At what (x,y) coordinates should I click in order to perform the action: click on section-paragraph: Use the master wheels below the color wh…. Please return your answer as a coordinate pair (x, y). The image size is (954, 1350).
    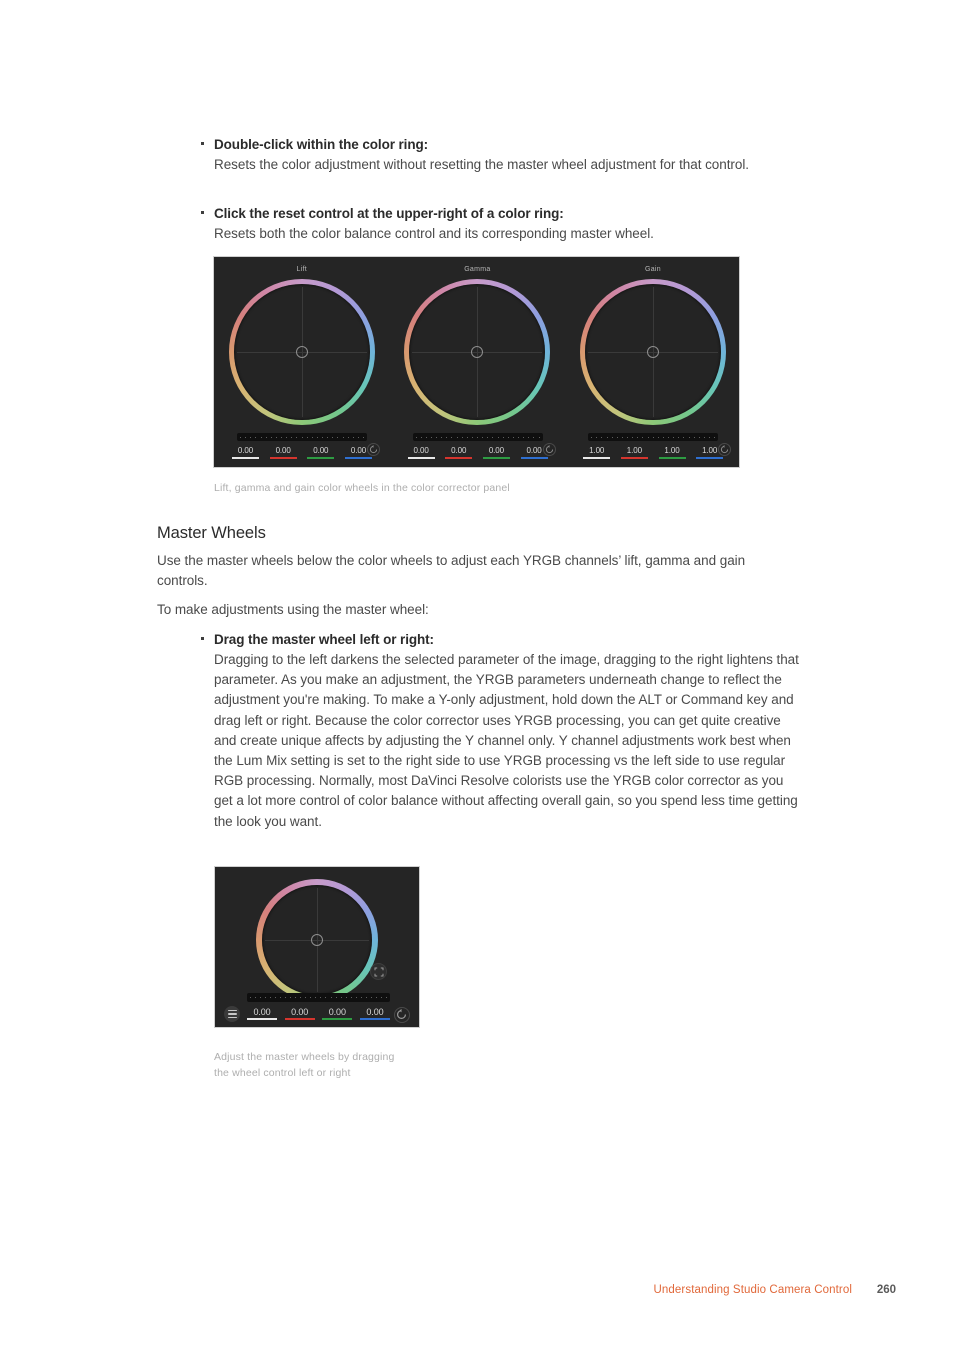
    Looking at the image, I should click on (451, 571).